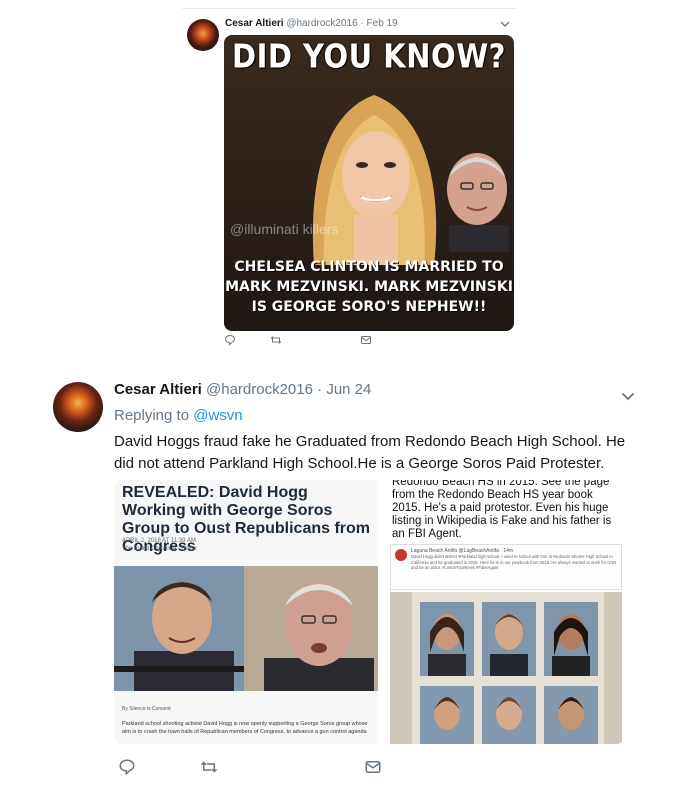 This screenshot has height=785, width=700. I want to click on image-headline: DID YOU KNOW?, so click(369, 56).